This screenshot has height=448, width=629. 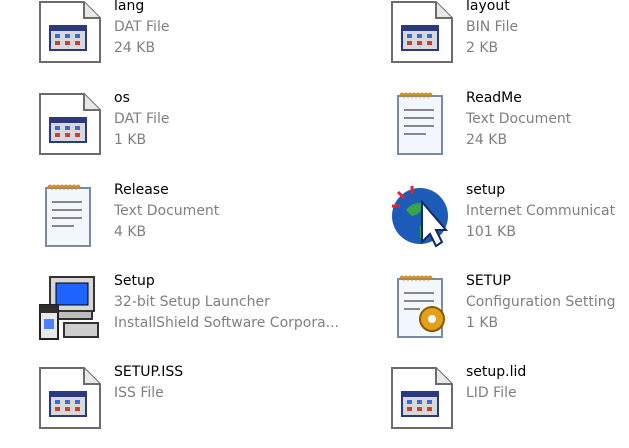 What do you see at coordinates (494, 98) in the screenshot?
I see `file-name: ReadMe` at bounding box center [494, 98].